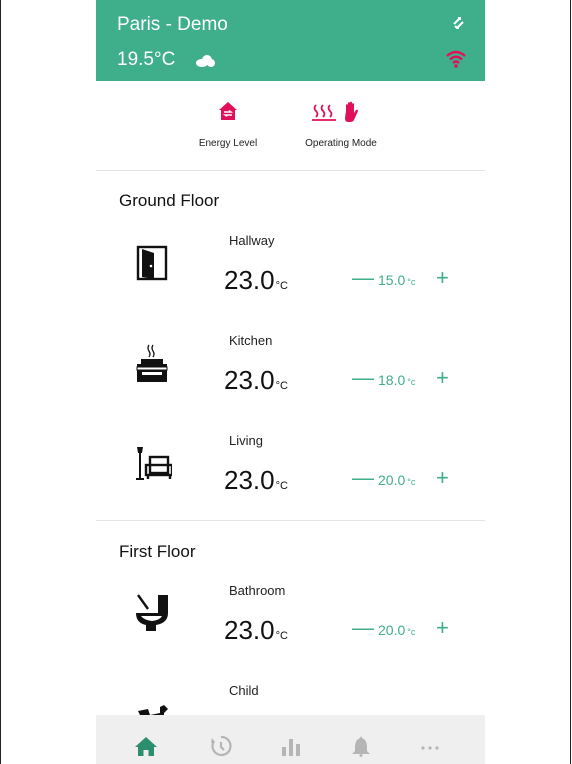 The width and height of the screenshot is (572, 764). I want to click on room-row-kitchen: Kitchen 23.0°C — 18.0 °c +, so click(290, 373).